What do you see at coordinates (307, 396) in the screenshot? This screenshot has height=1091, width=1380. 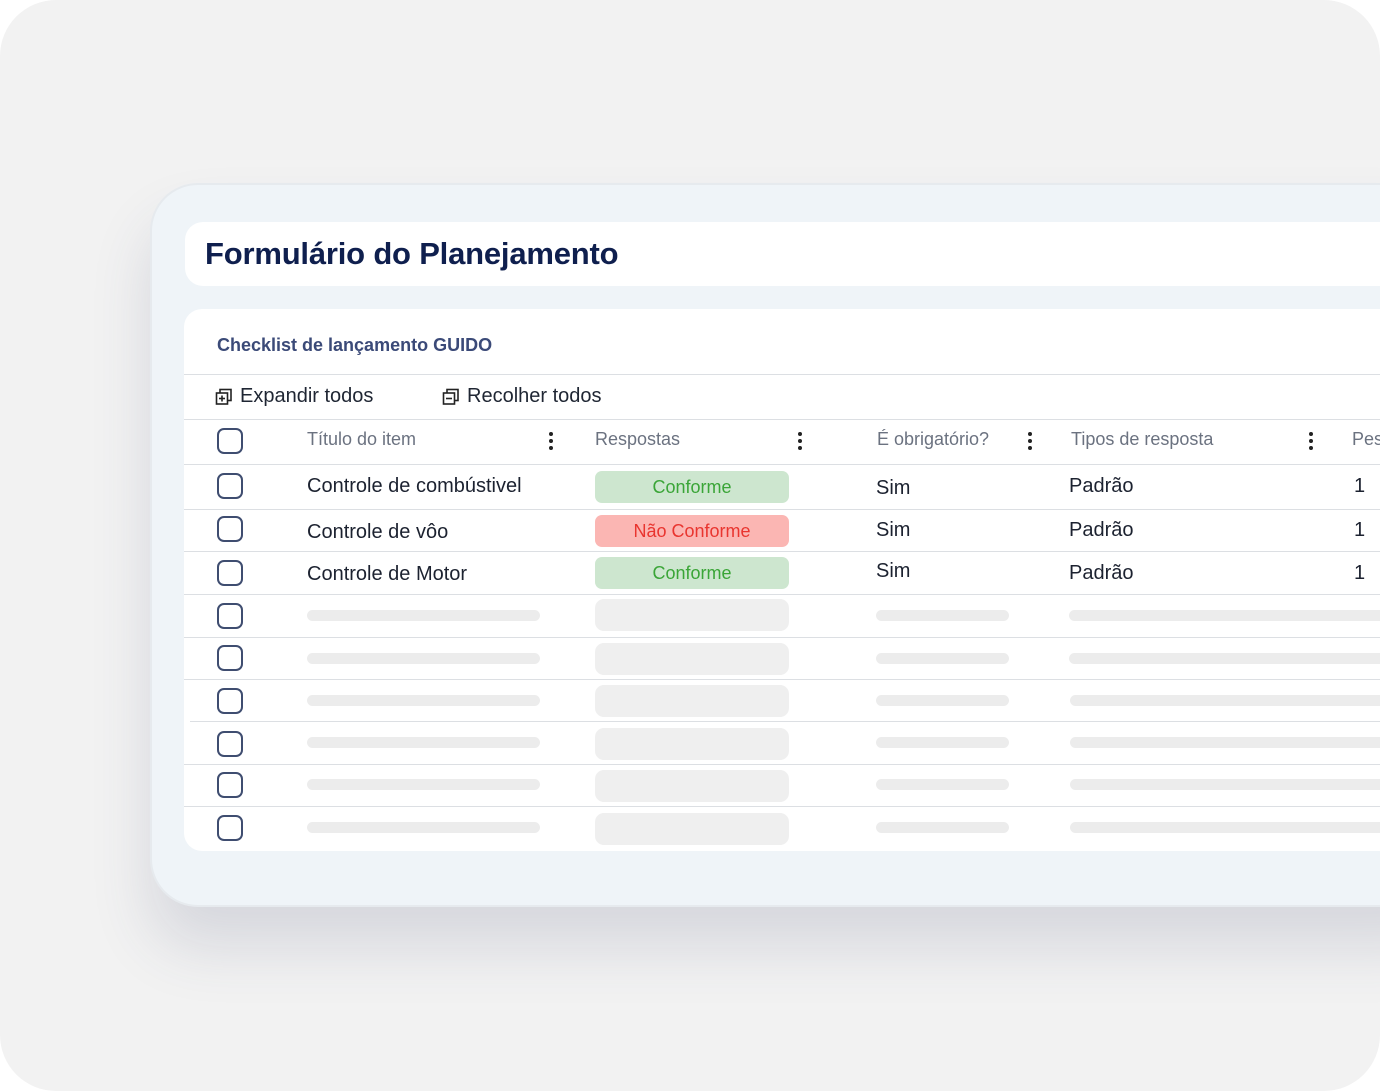 I see `expand-all-label: Expandir todos` at bounding box center [307, 396].